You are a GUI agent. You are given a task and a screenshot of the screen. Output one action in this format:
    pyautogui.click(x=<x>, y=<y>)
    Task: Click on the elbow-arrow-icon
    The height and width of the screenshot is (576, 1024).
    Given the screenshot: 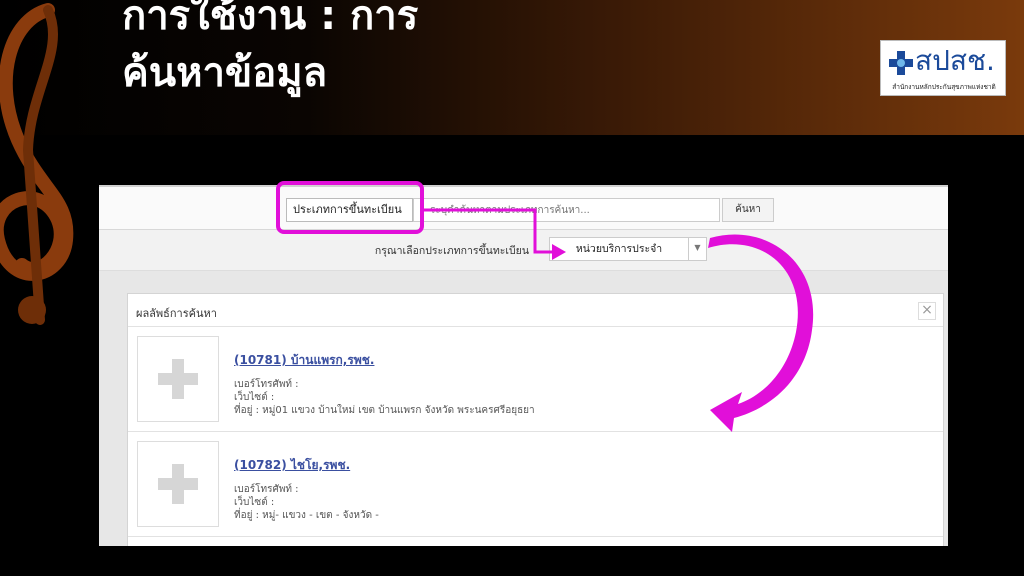 What is the action you would take?
    pyautogui.click(x=495, y=234)
    